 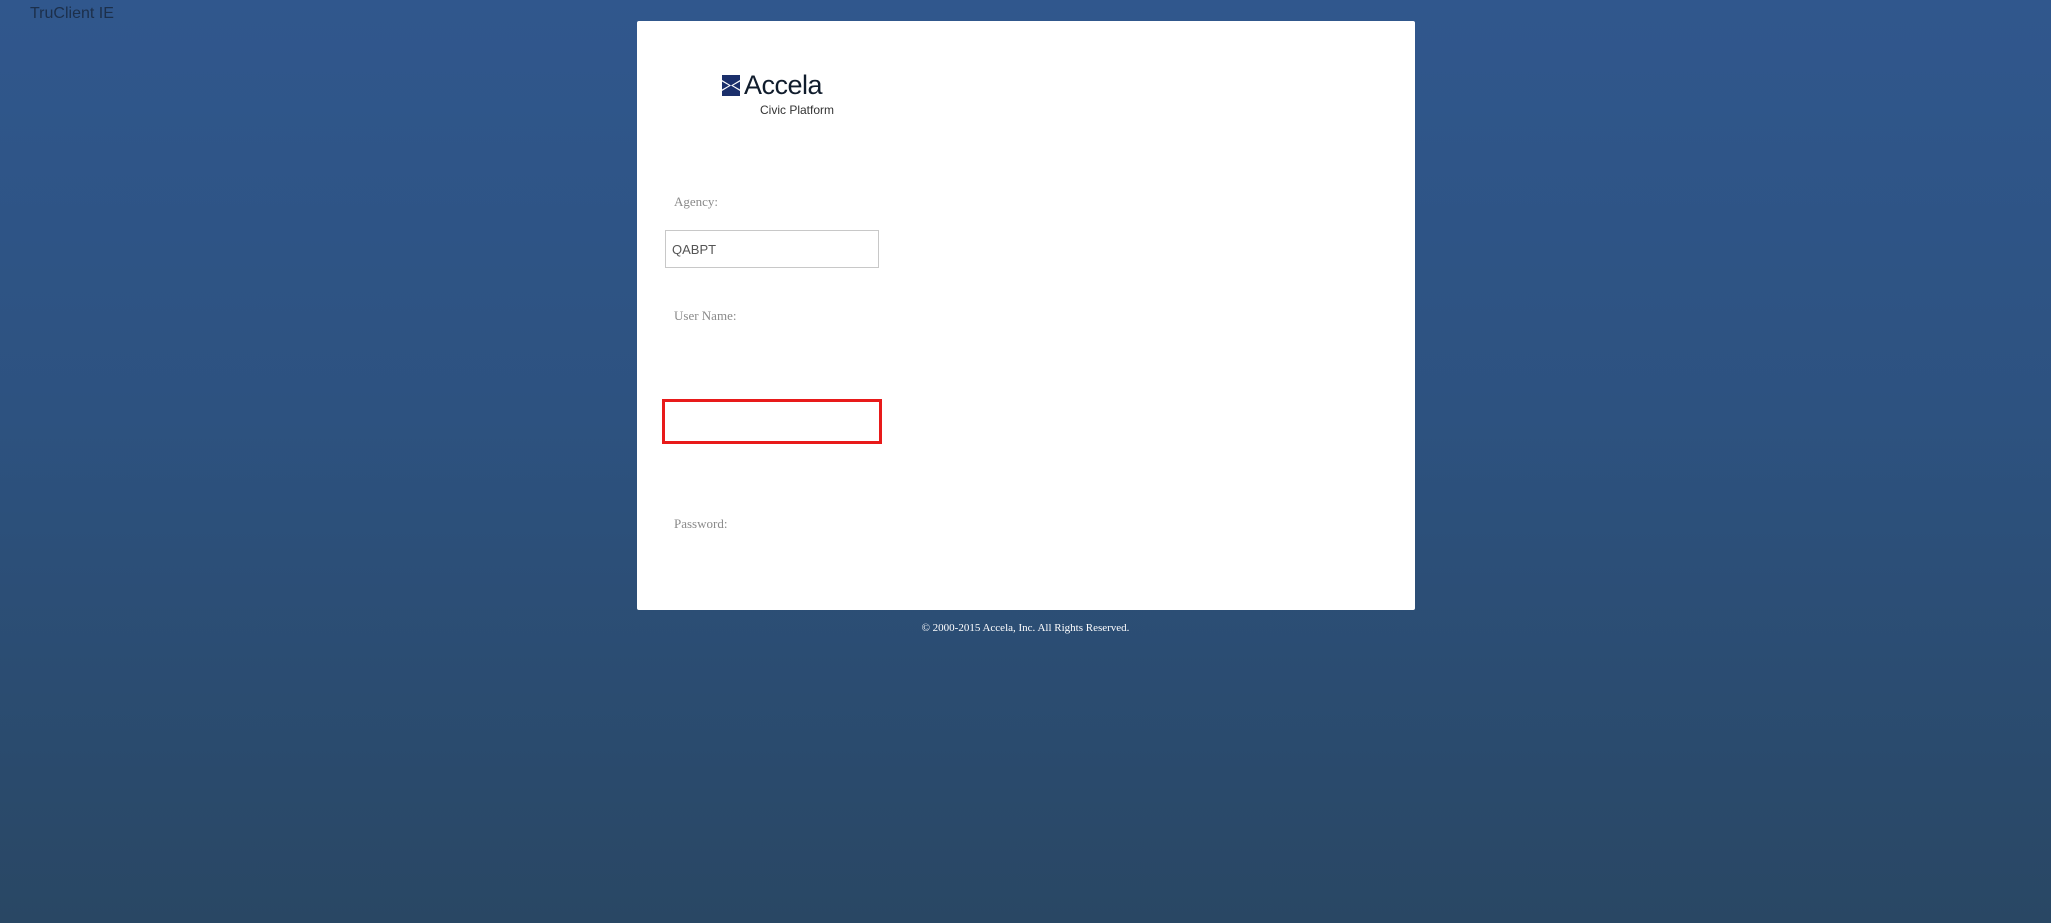 I want to click on logo-tagline: Civic Platform, so click(x=797, y=110).